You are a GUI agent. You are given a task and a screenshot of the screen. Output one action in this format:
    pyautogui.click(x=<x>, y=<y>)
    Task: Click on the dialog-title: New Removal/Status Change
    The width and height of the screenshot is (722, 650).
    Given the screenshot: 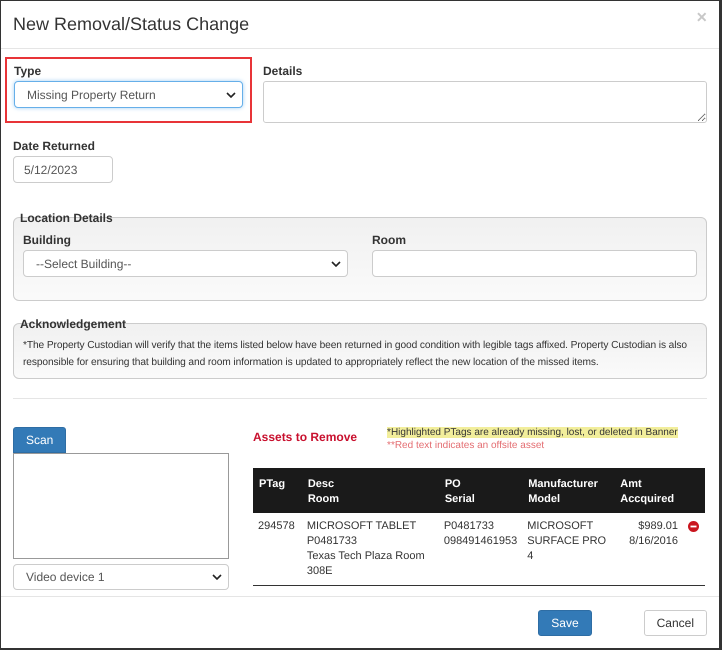 What is the action you would take?
    pyautogui.click(x=131, y=24)
    